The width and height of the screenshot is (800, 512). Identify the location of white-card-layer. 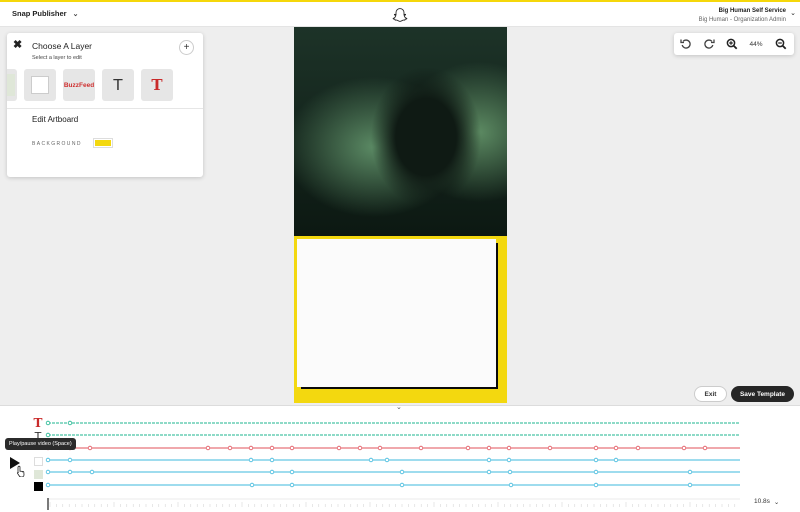
(396, 313).